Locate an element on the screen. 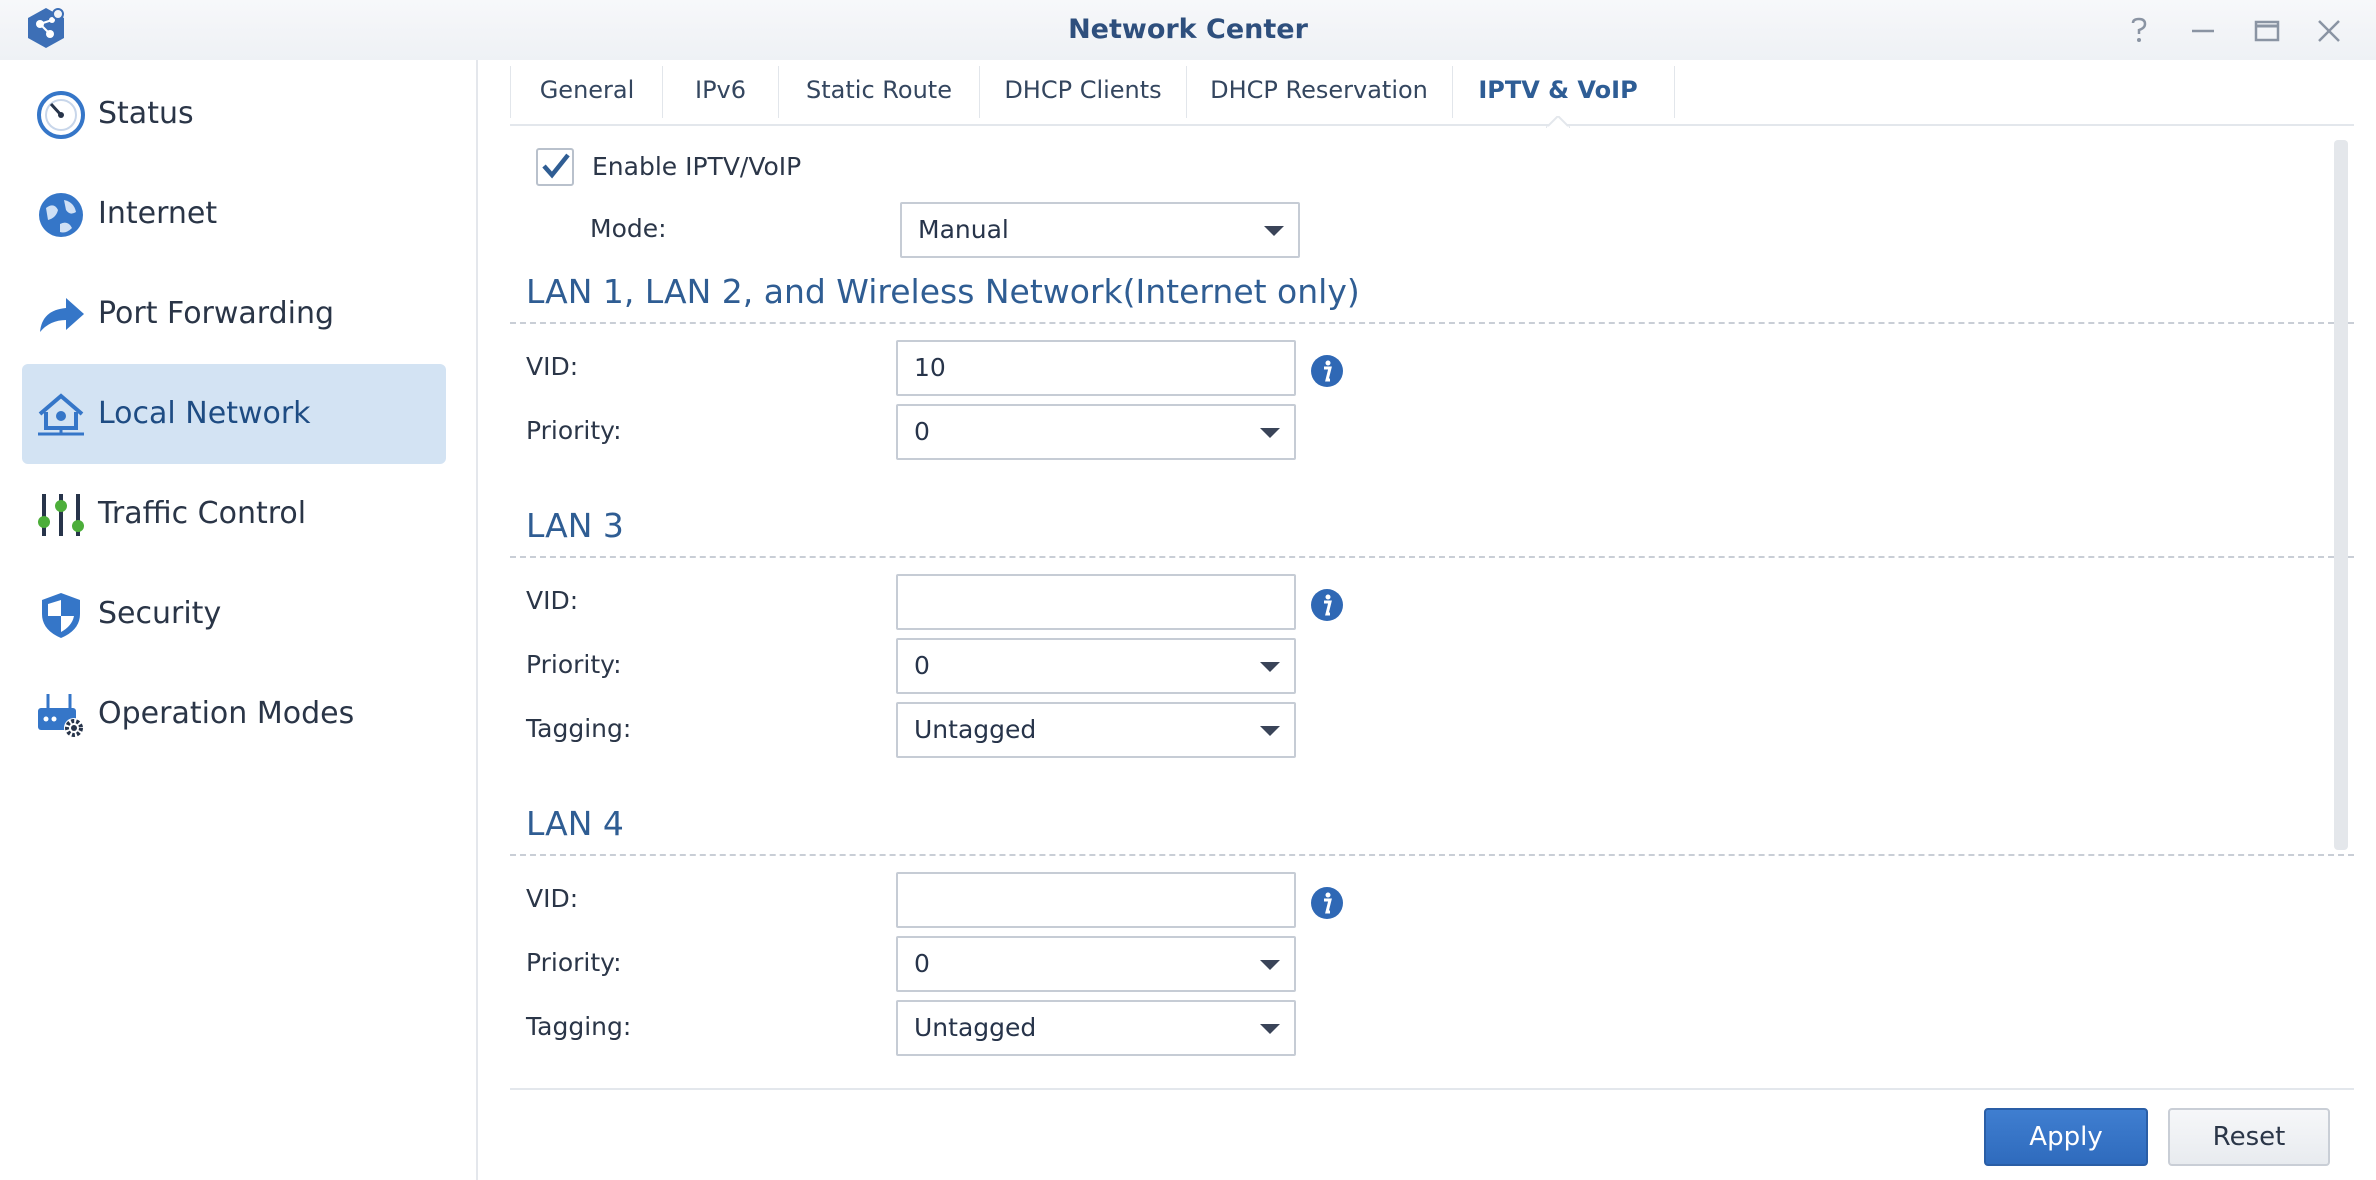 The width and height of the screenshot is (2376, 1180). sidebar-item-traffic-control: Traffic Control is located at coordinates (234, 514).